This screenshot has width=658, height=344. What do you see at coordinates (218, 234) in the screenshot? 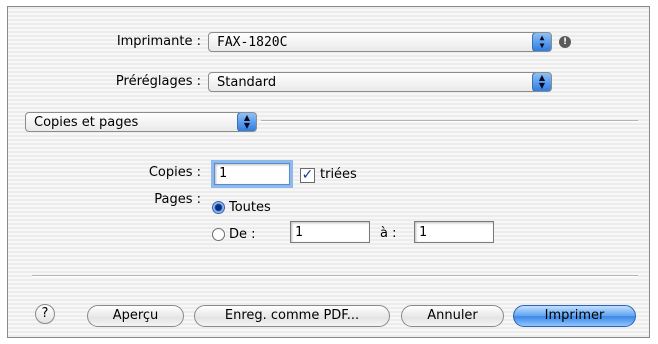
I see `pages-range-radio` at bounding box center [218, 234].